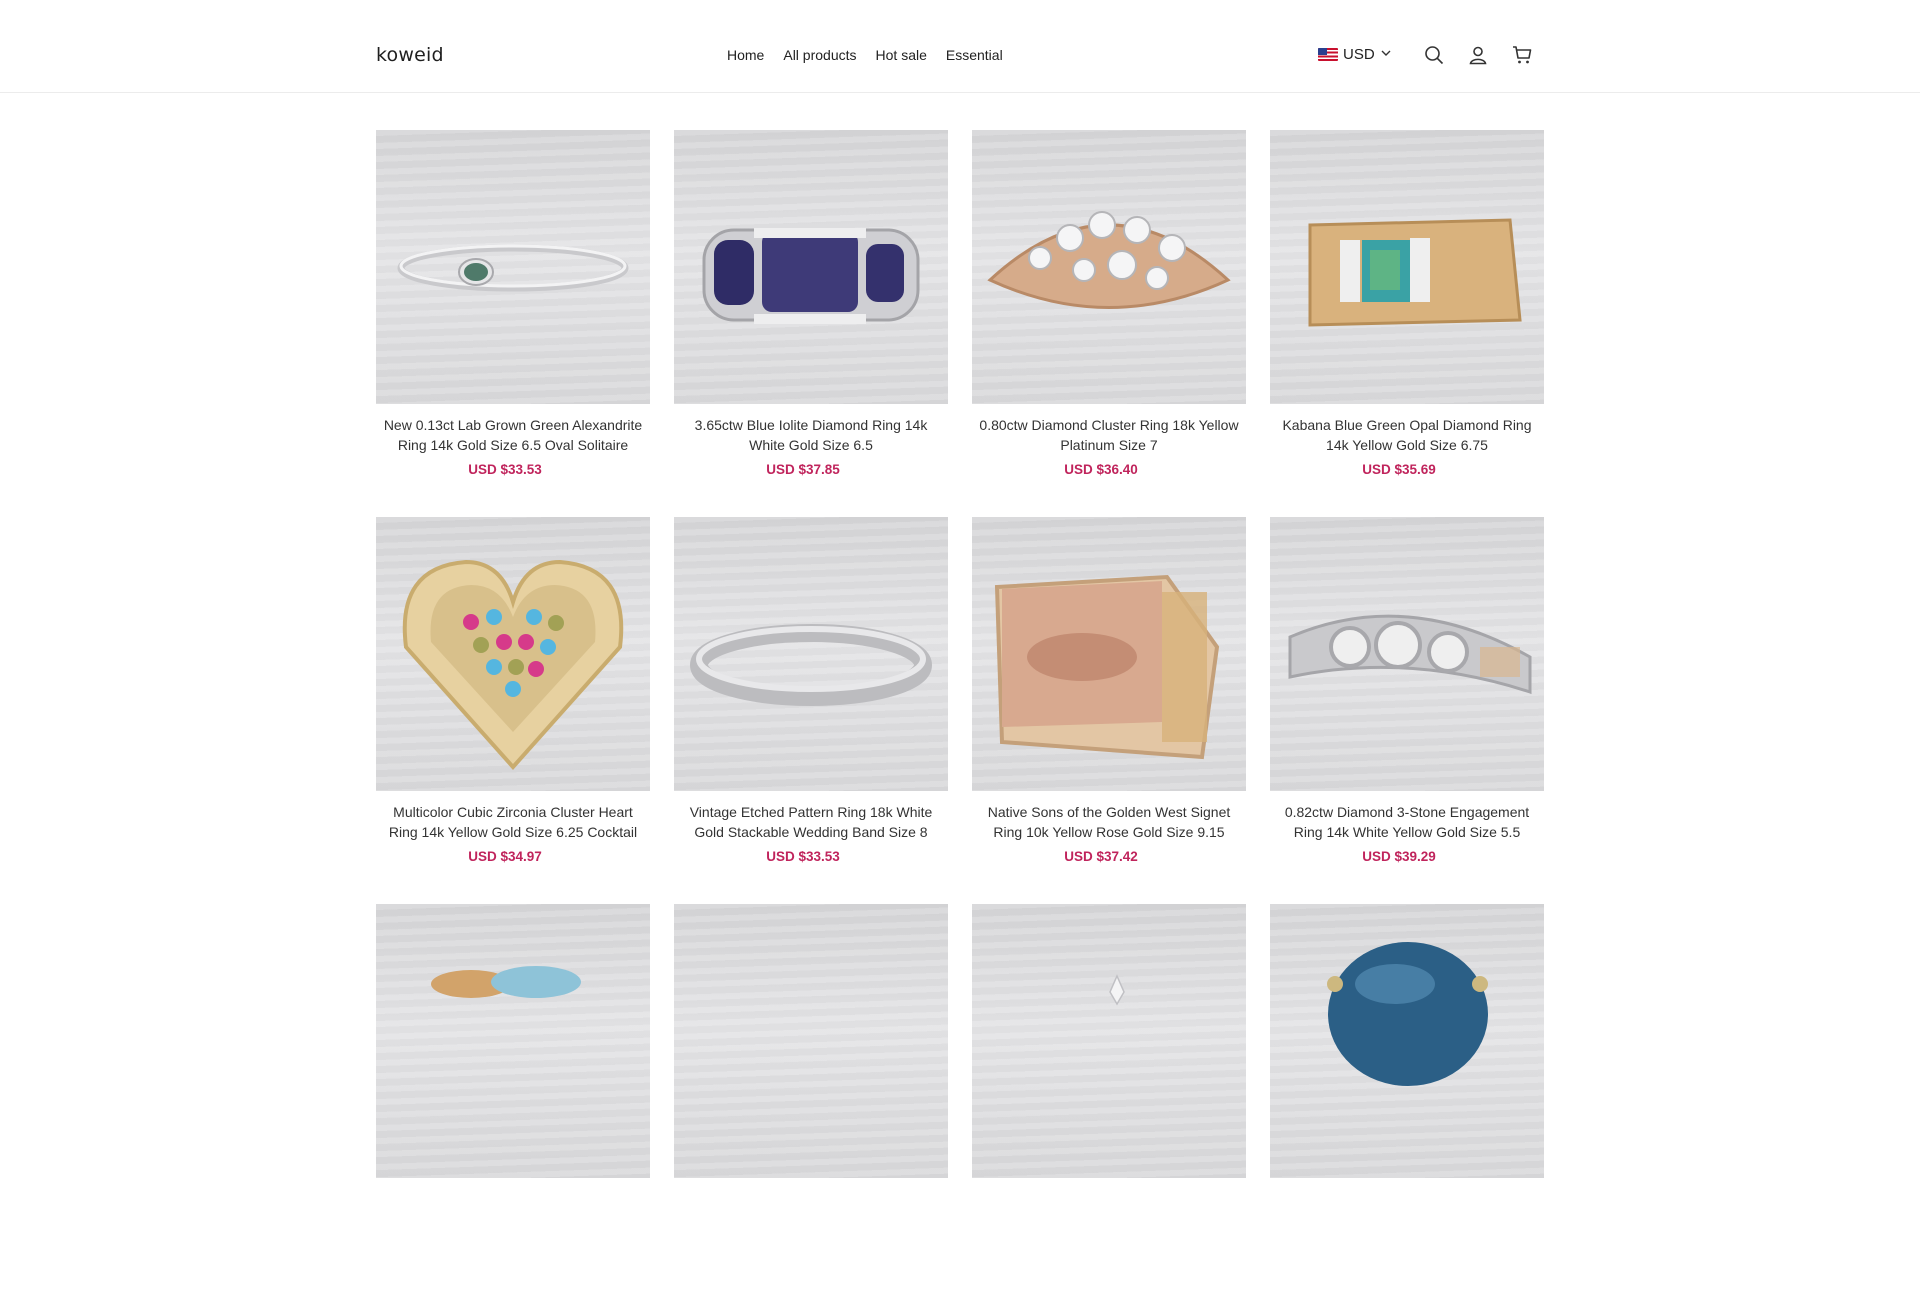  I want to click on product-price: USD $39.29, so click(1399, 856).